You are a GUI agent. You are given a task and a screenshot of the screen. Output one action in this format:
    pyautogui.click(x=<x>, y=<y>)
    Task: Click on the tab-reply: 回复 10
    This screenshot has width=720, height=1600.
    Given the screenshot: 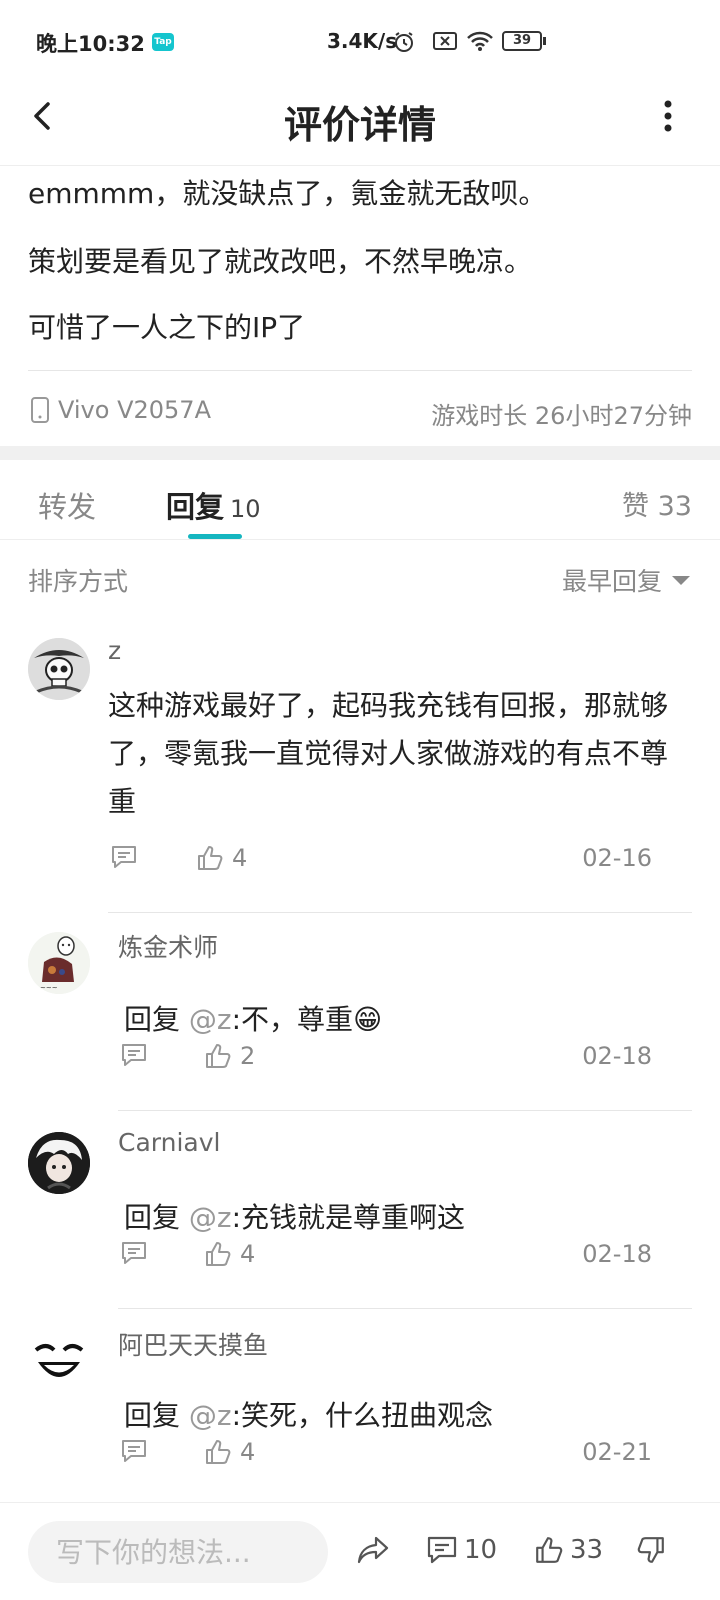 What is the action you would take?
    pyautogui.click(x=213, y=505)
    